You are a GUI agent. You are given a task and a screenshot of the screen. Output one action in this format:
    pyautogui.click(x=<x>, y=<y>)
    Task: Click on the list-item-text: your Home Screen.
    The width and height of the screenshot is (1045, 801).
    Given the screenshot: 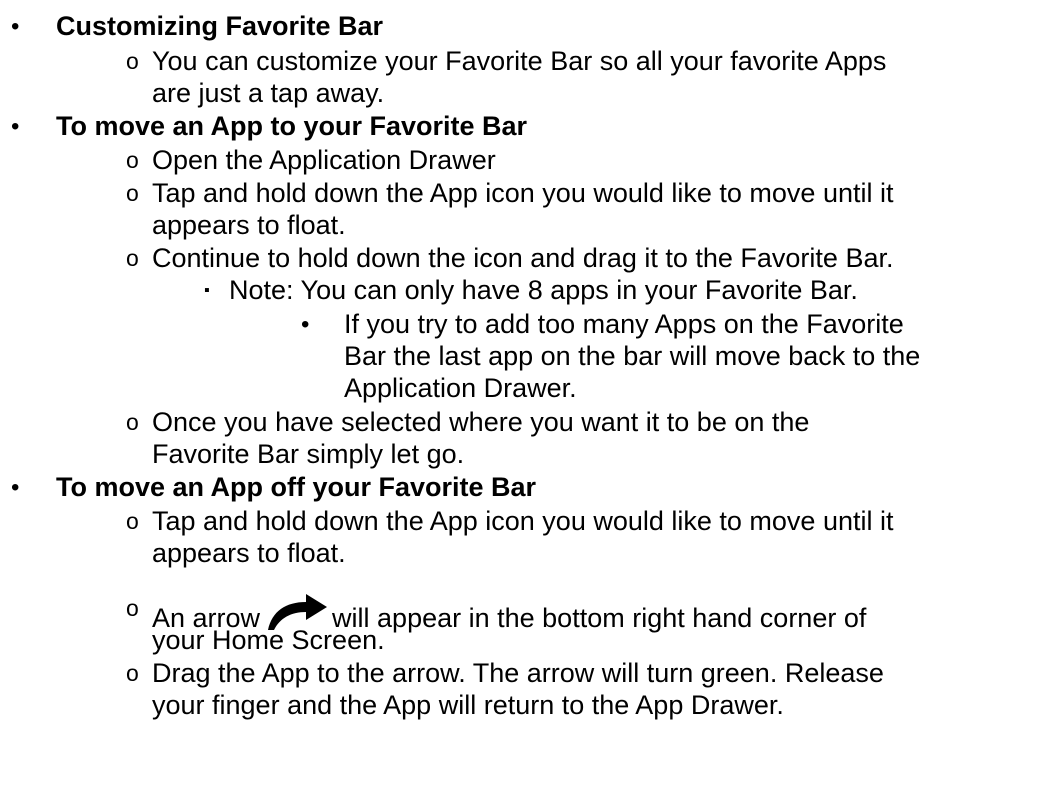 What is the action you would take?
    pyautogui.click(x=268, y=640)
    